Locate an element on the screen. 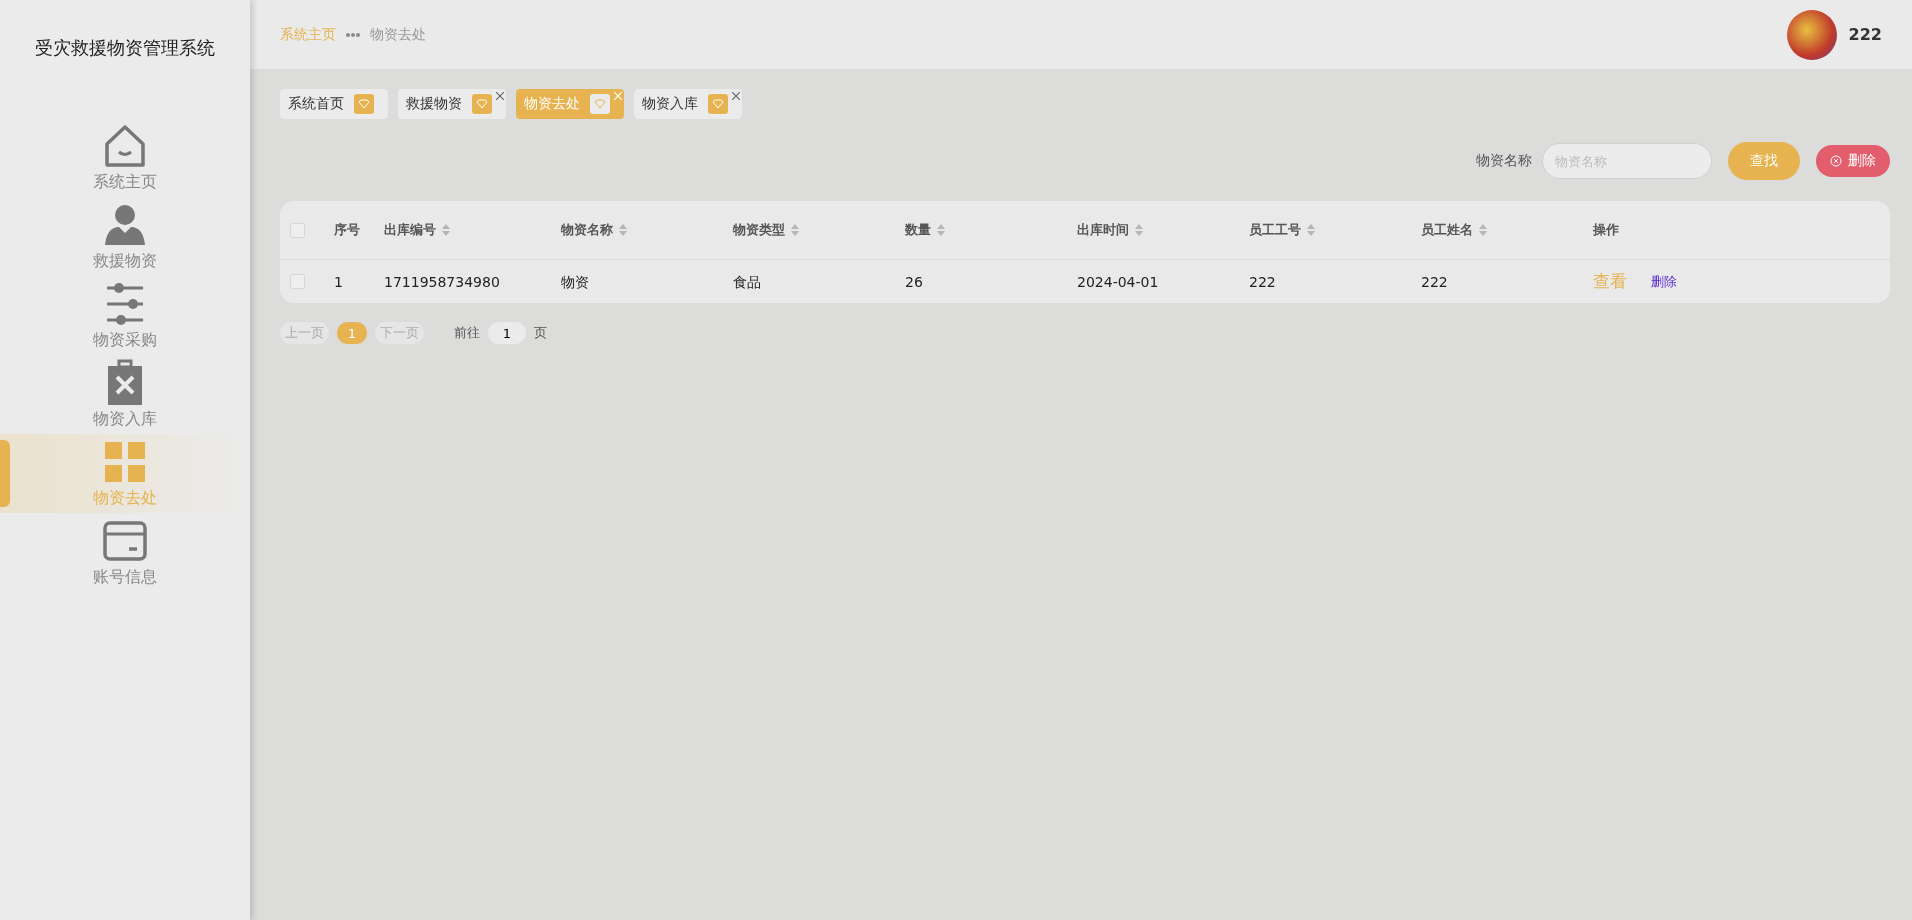  tab: 物资入库 is located at coordinates (688, 104).